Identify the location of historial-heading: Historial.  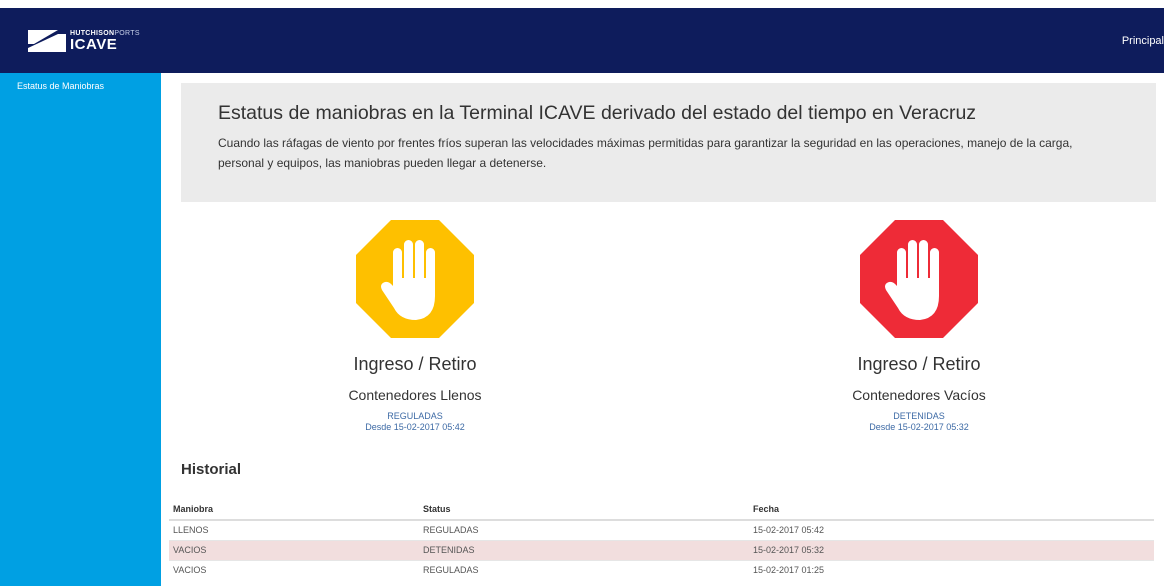
(211, 469).